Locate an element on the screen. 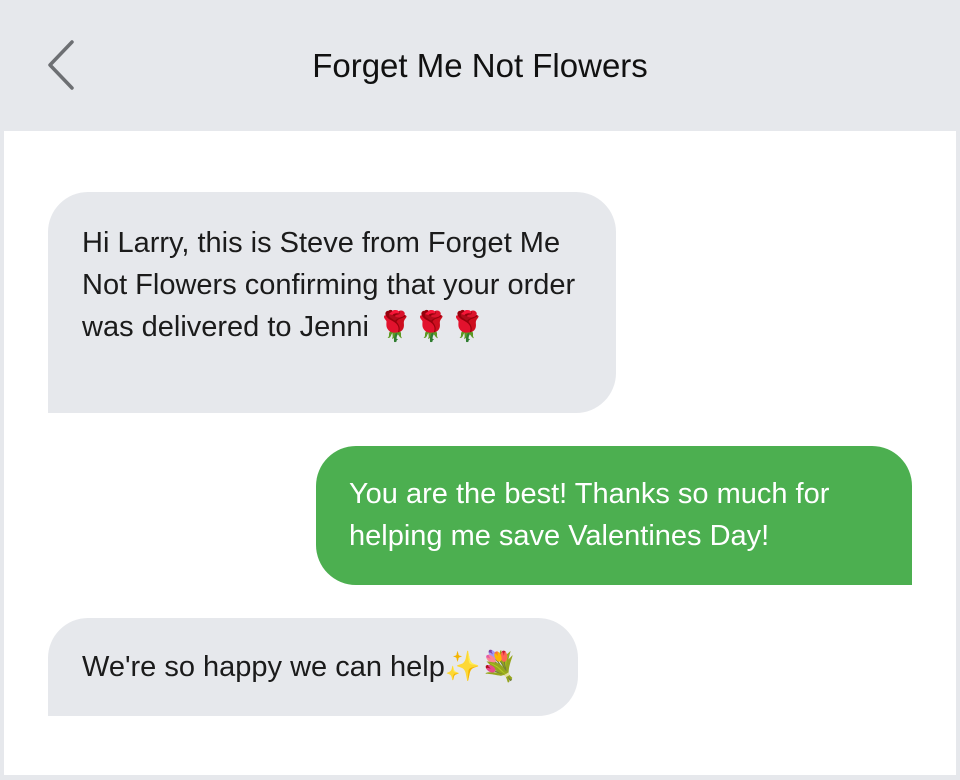 This screenshot has width=960, height=780. conversation-title: Forget Me Not Flowers is located at coordinates (480, 65).